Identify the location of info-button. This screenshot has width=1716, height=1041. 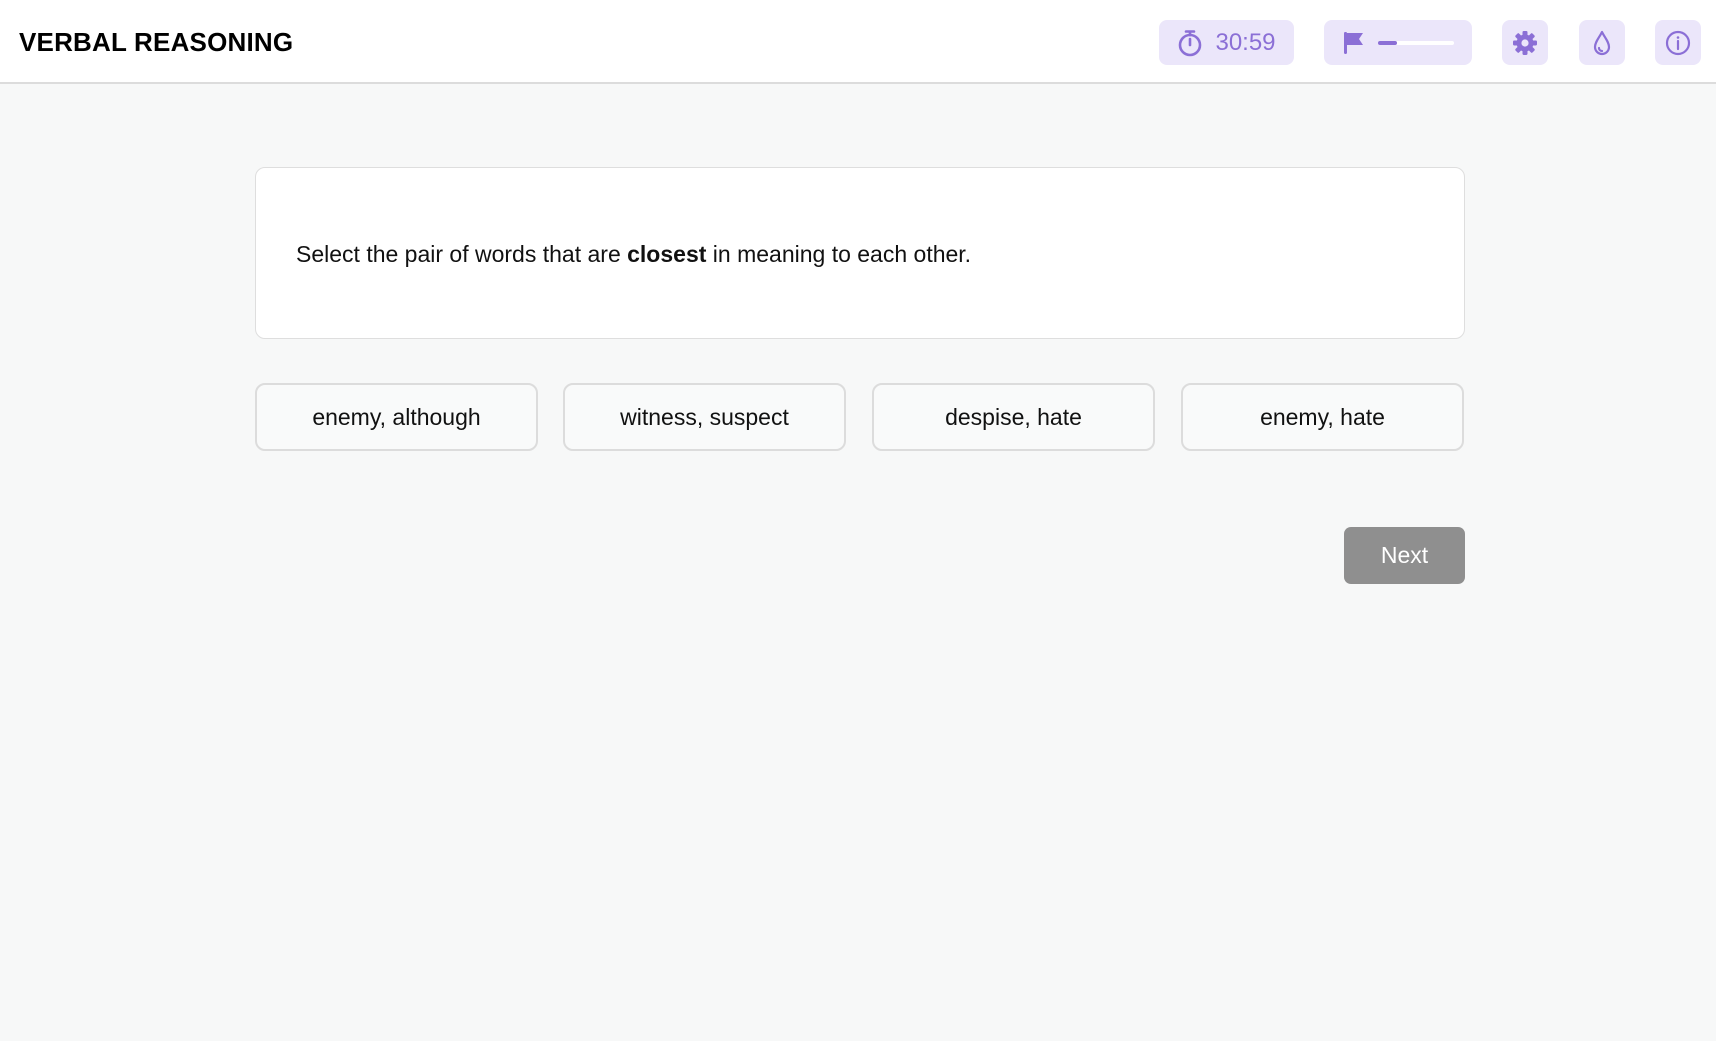
(1678, 42).